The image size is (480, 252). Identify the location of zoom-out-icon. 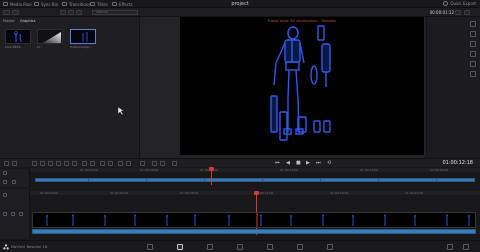
(162, 163).